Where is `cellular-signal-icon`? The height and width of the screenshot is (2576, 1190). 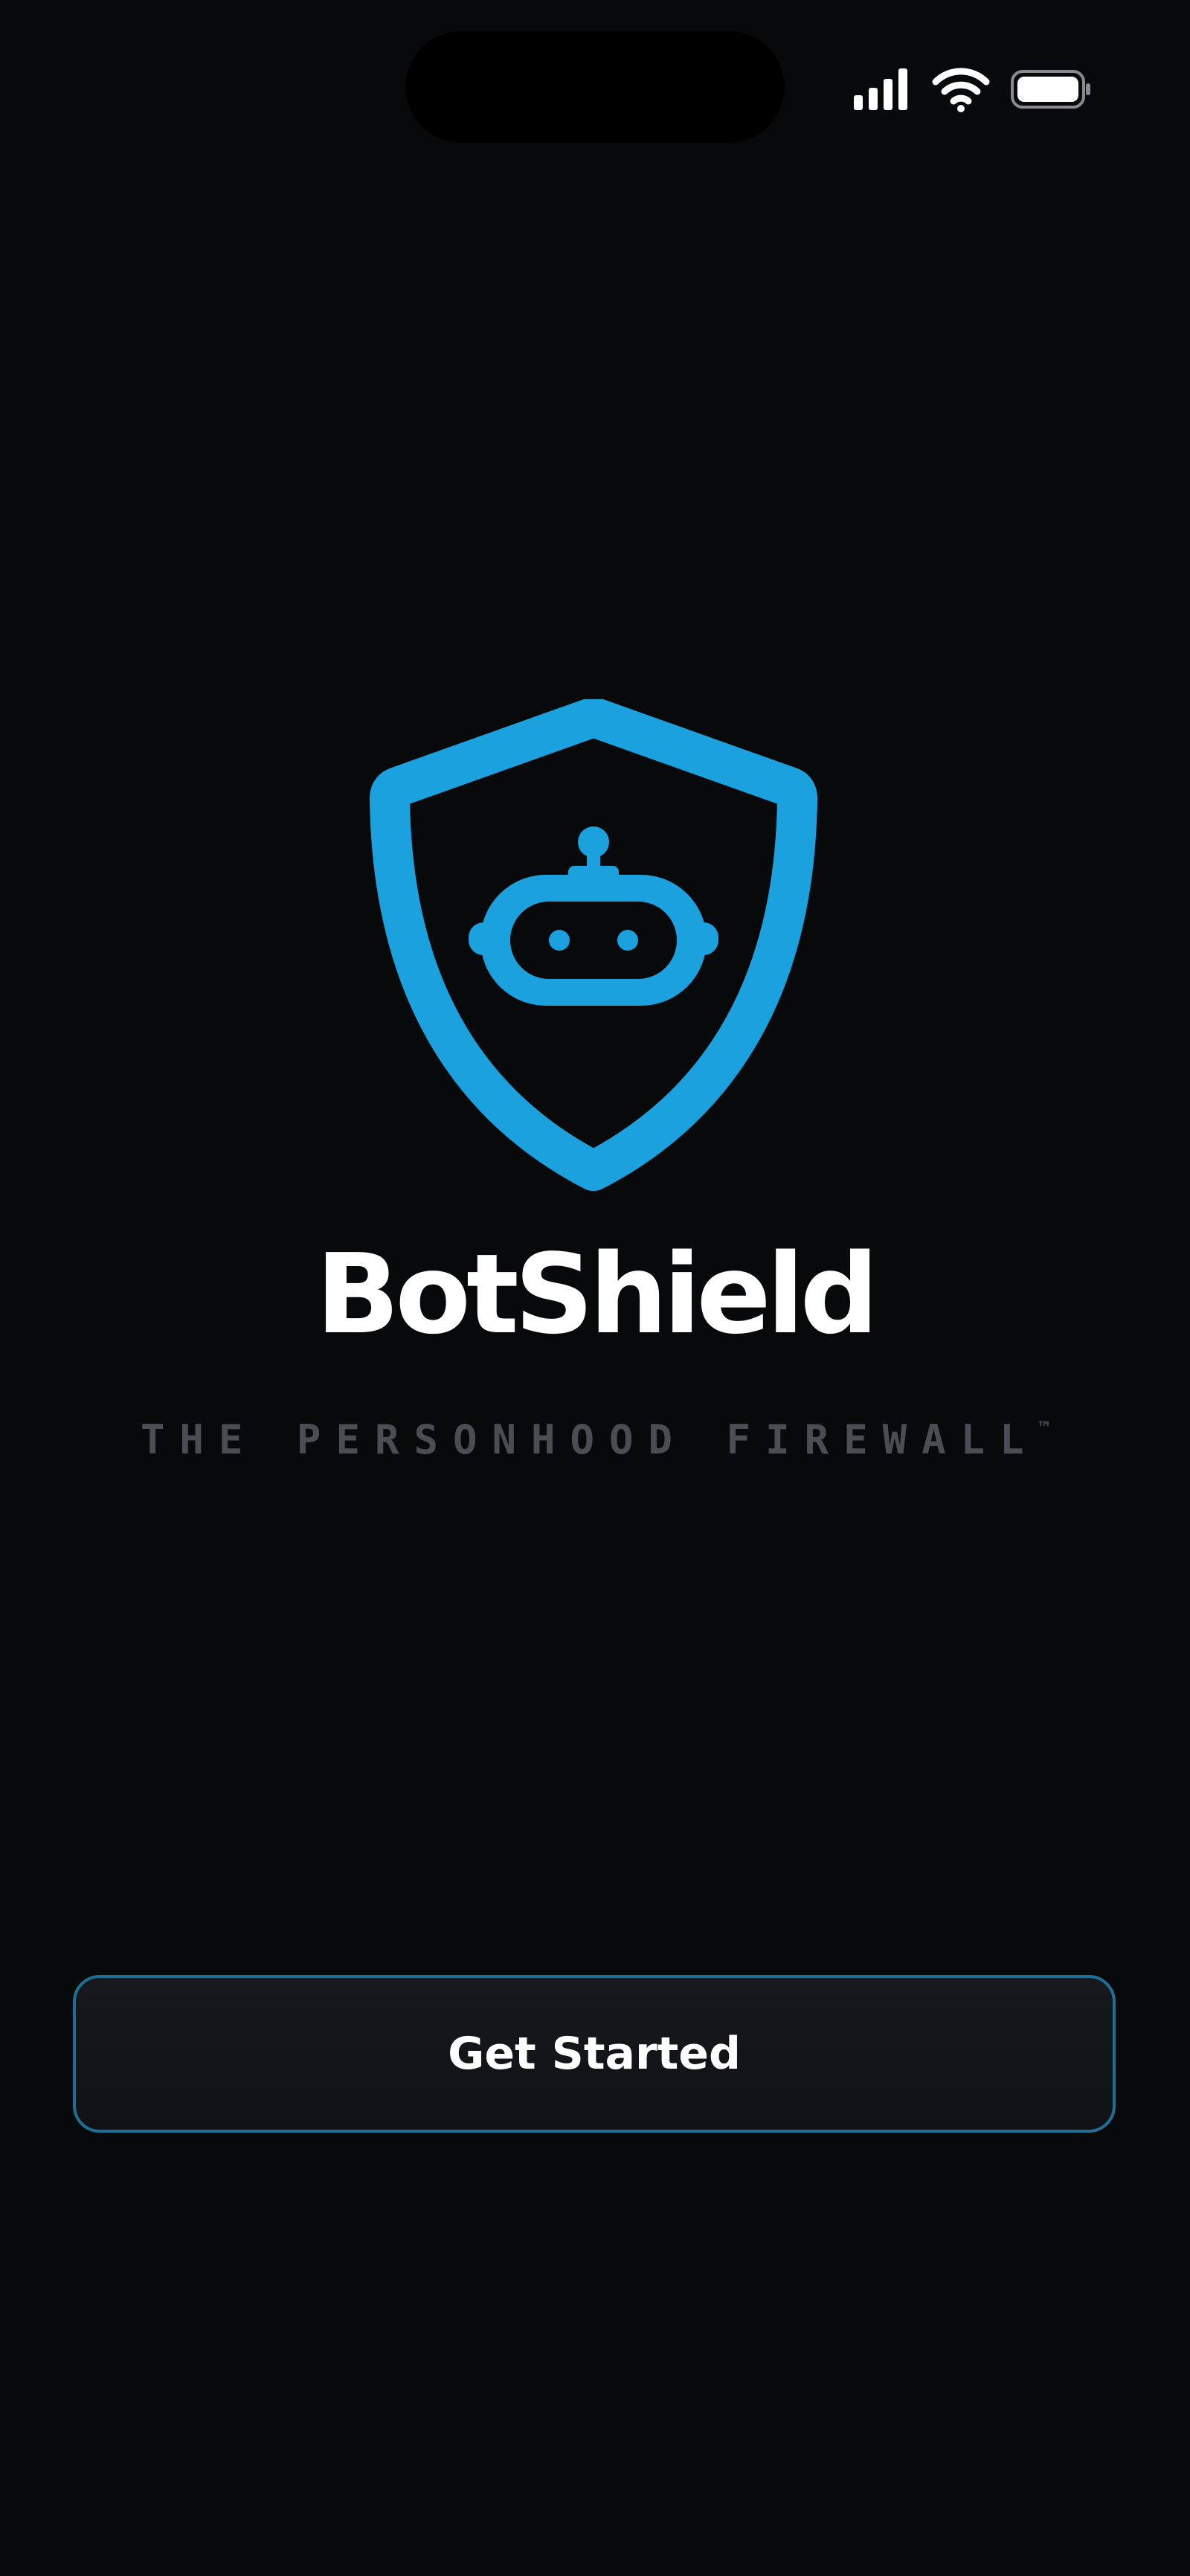 cellular-signal-icon is located at coordinates (881, 89).